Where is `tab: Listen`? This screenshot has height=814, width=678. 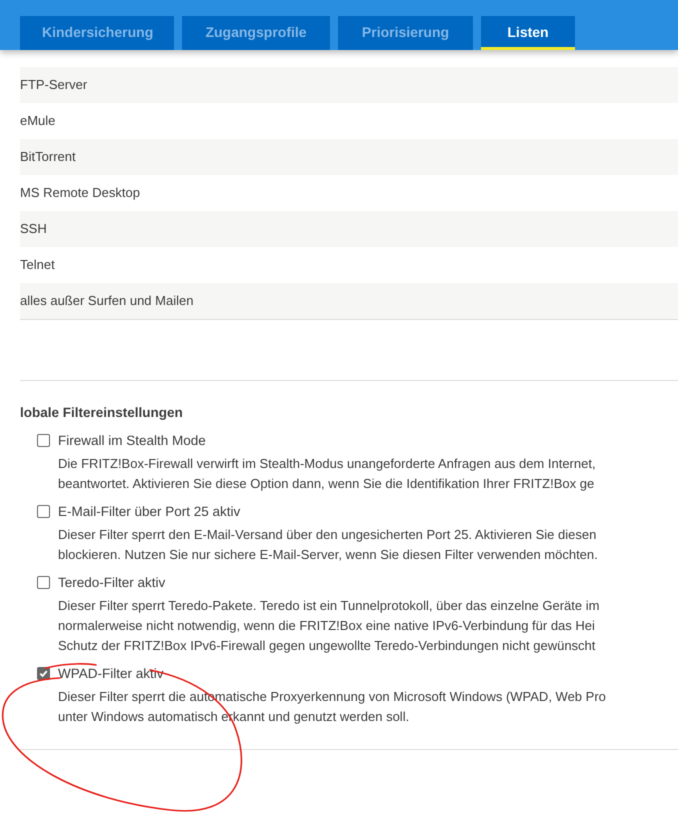 tab: Listen is located at coordinates (528, 33).